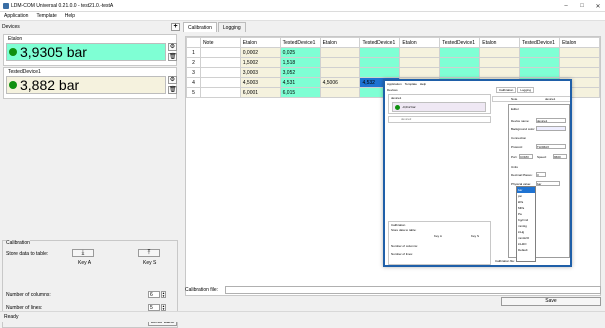 This screenshot has height=328, width=605. Describe the element at coordinates (514, 157) in the screenshot. I see `port-label: Port:` at that location.